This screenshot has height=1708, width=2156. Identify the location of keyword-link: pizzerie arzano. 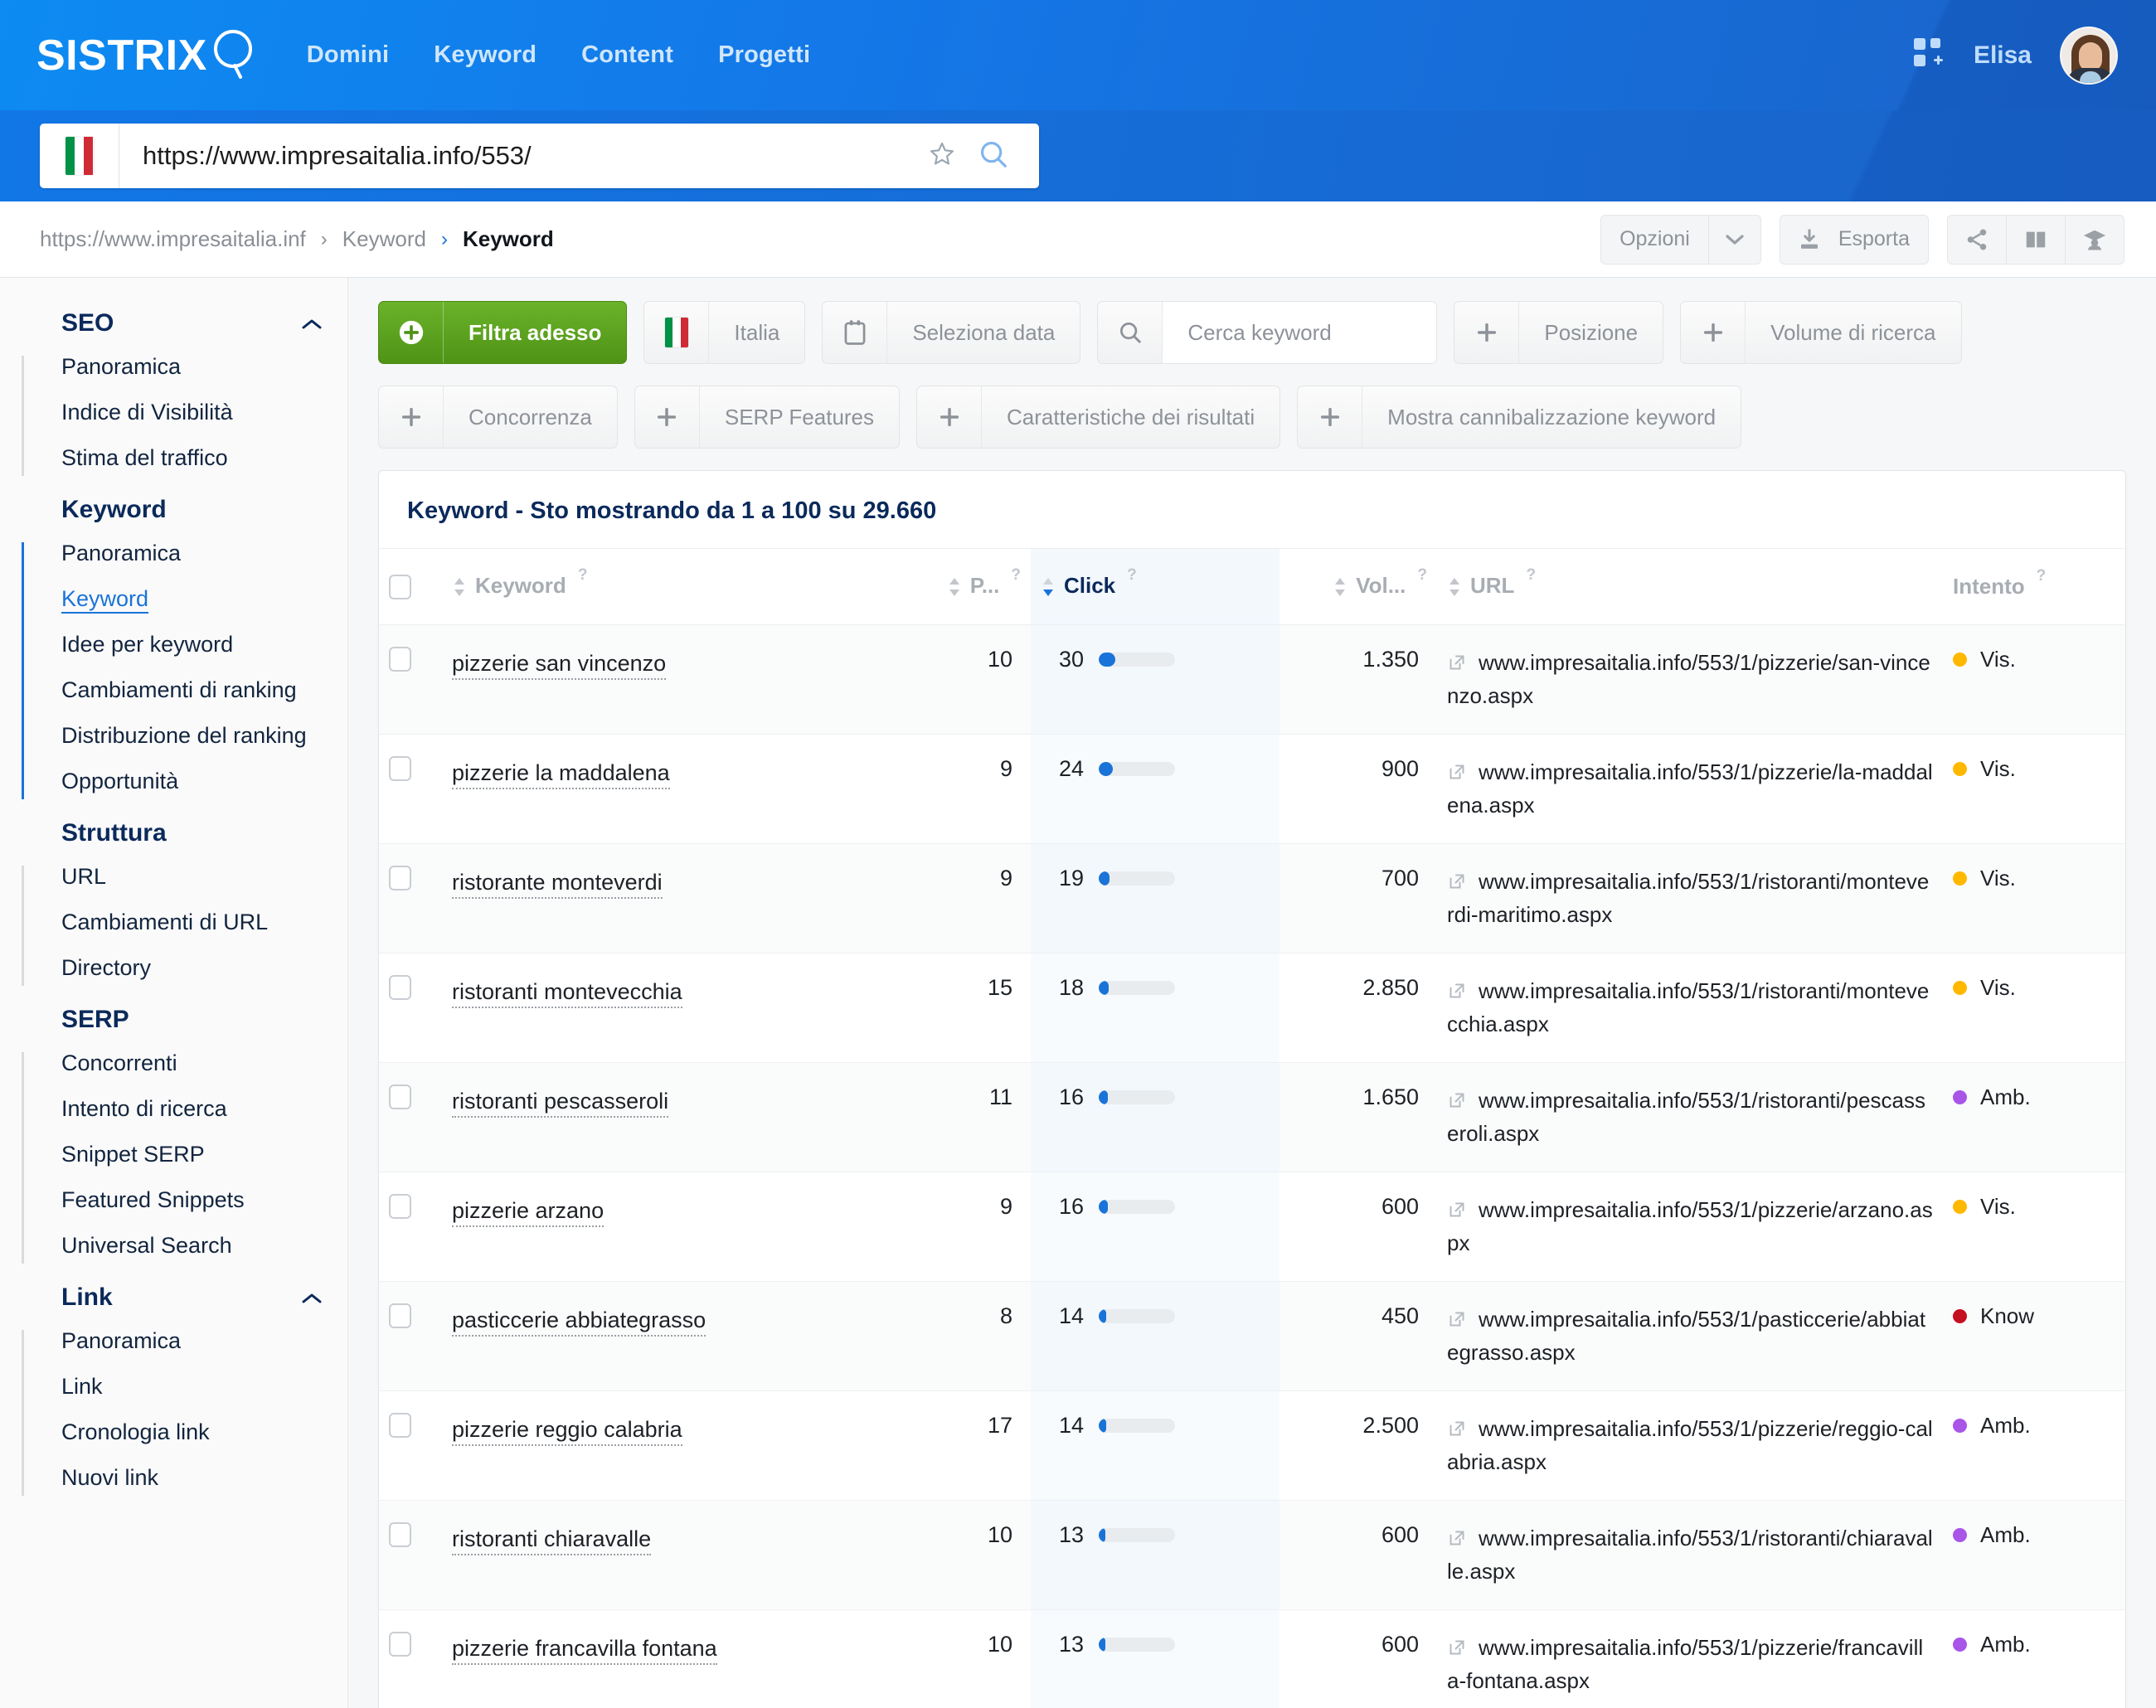
(528, 1213).